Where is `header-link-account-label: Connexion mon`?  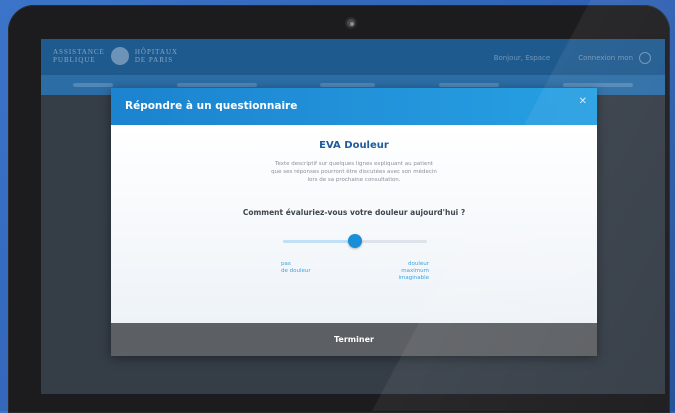
header-link-account-label: Connexion mon is located at coordinates (605, 58).